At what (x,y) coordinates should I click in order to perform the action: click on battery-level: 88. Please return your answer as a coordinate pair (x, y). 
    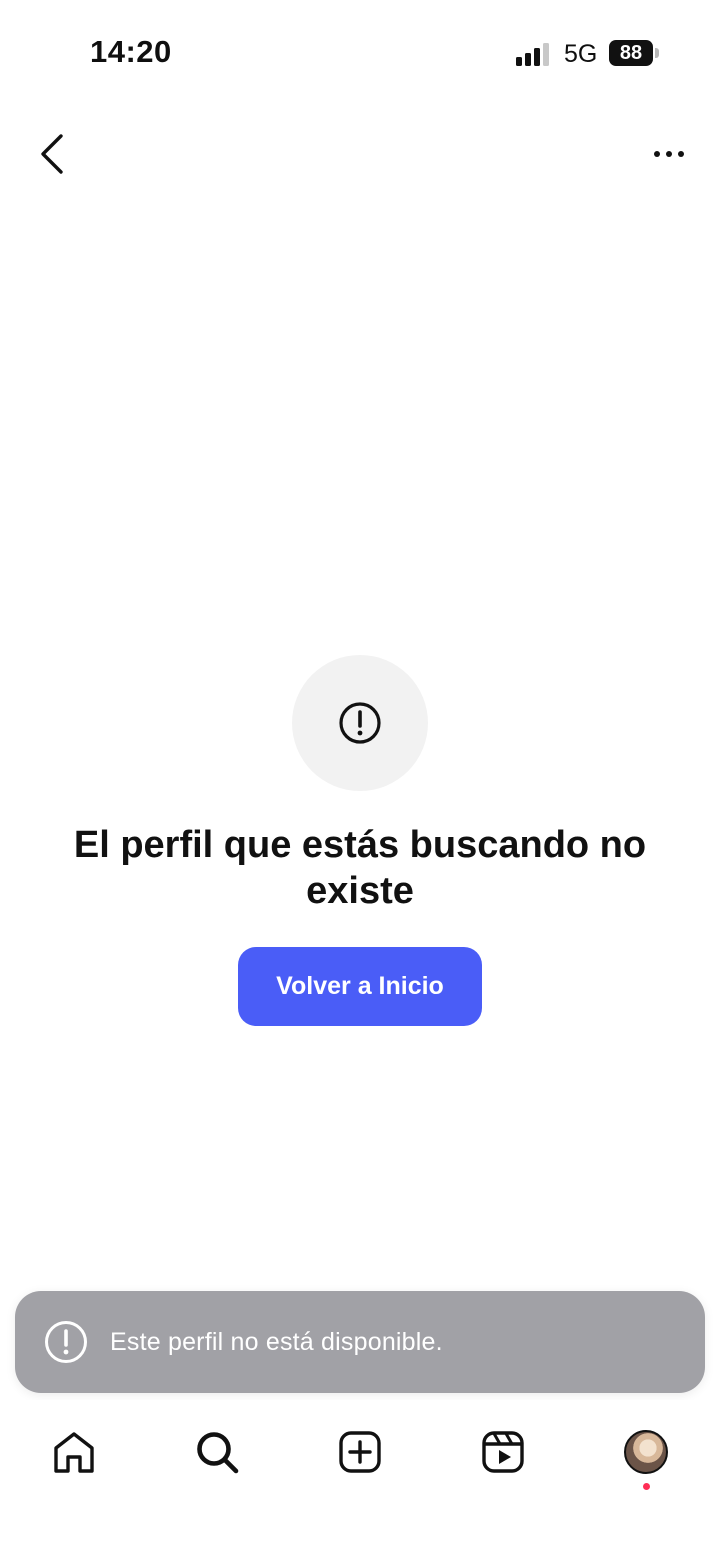
    Looking at the image, I should click on (631, 53).